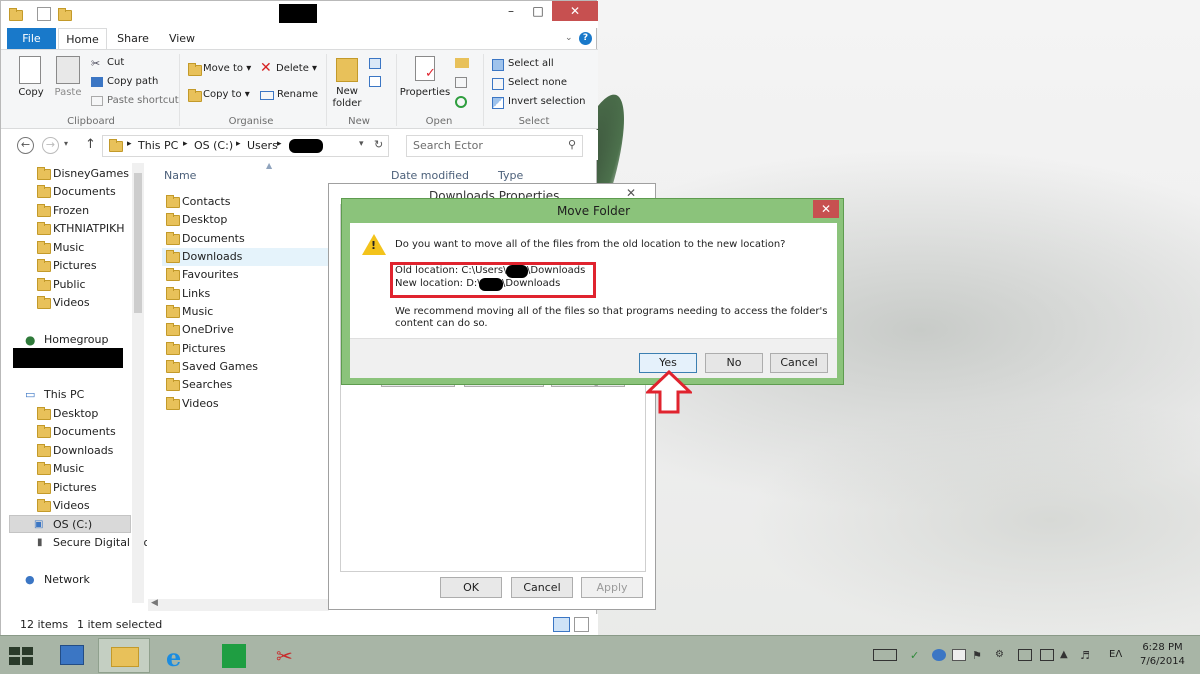 This screenshot has height=674, width=1200. I want to click on nav-item: Pictures, so click(74, 266).